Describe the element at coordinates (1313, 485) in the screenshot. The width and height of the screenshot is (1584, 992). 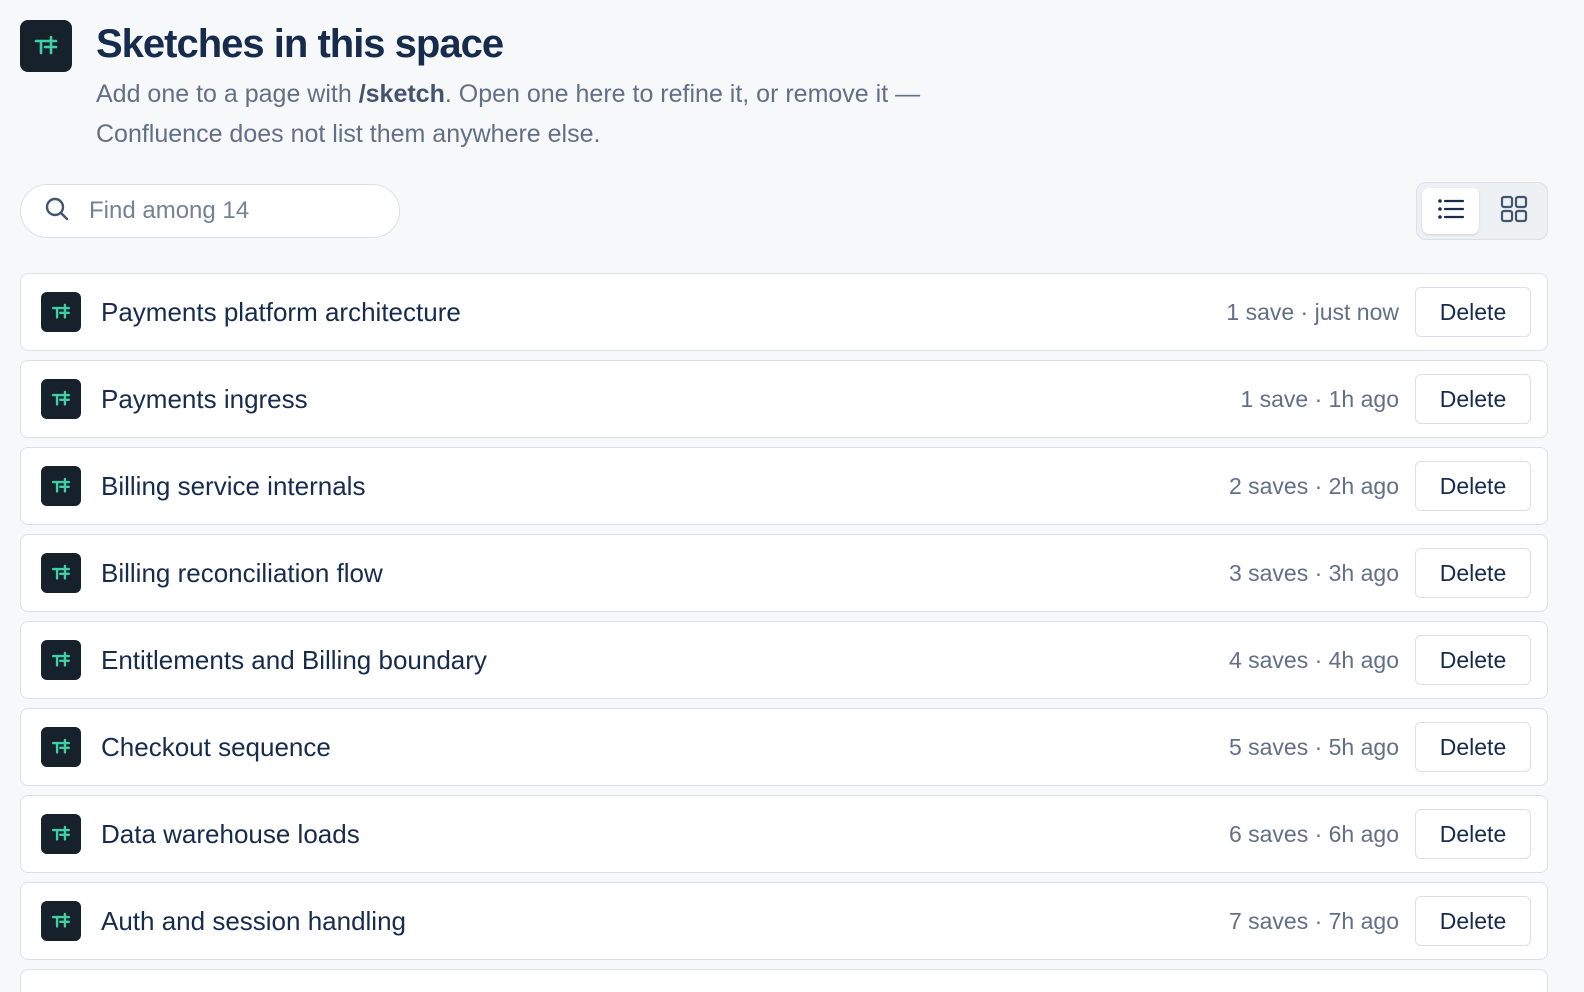
I see `sketch-meta: 2 saves · 2h ago` at that location.